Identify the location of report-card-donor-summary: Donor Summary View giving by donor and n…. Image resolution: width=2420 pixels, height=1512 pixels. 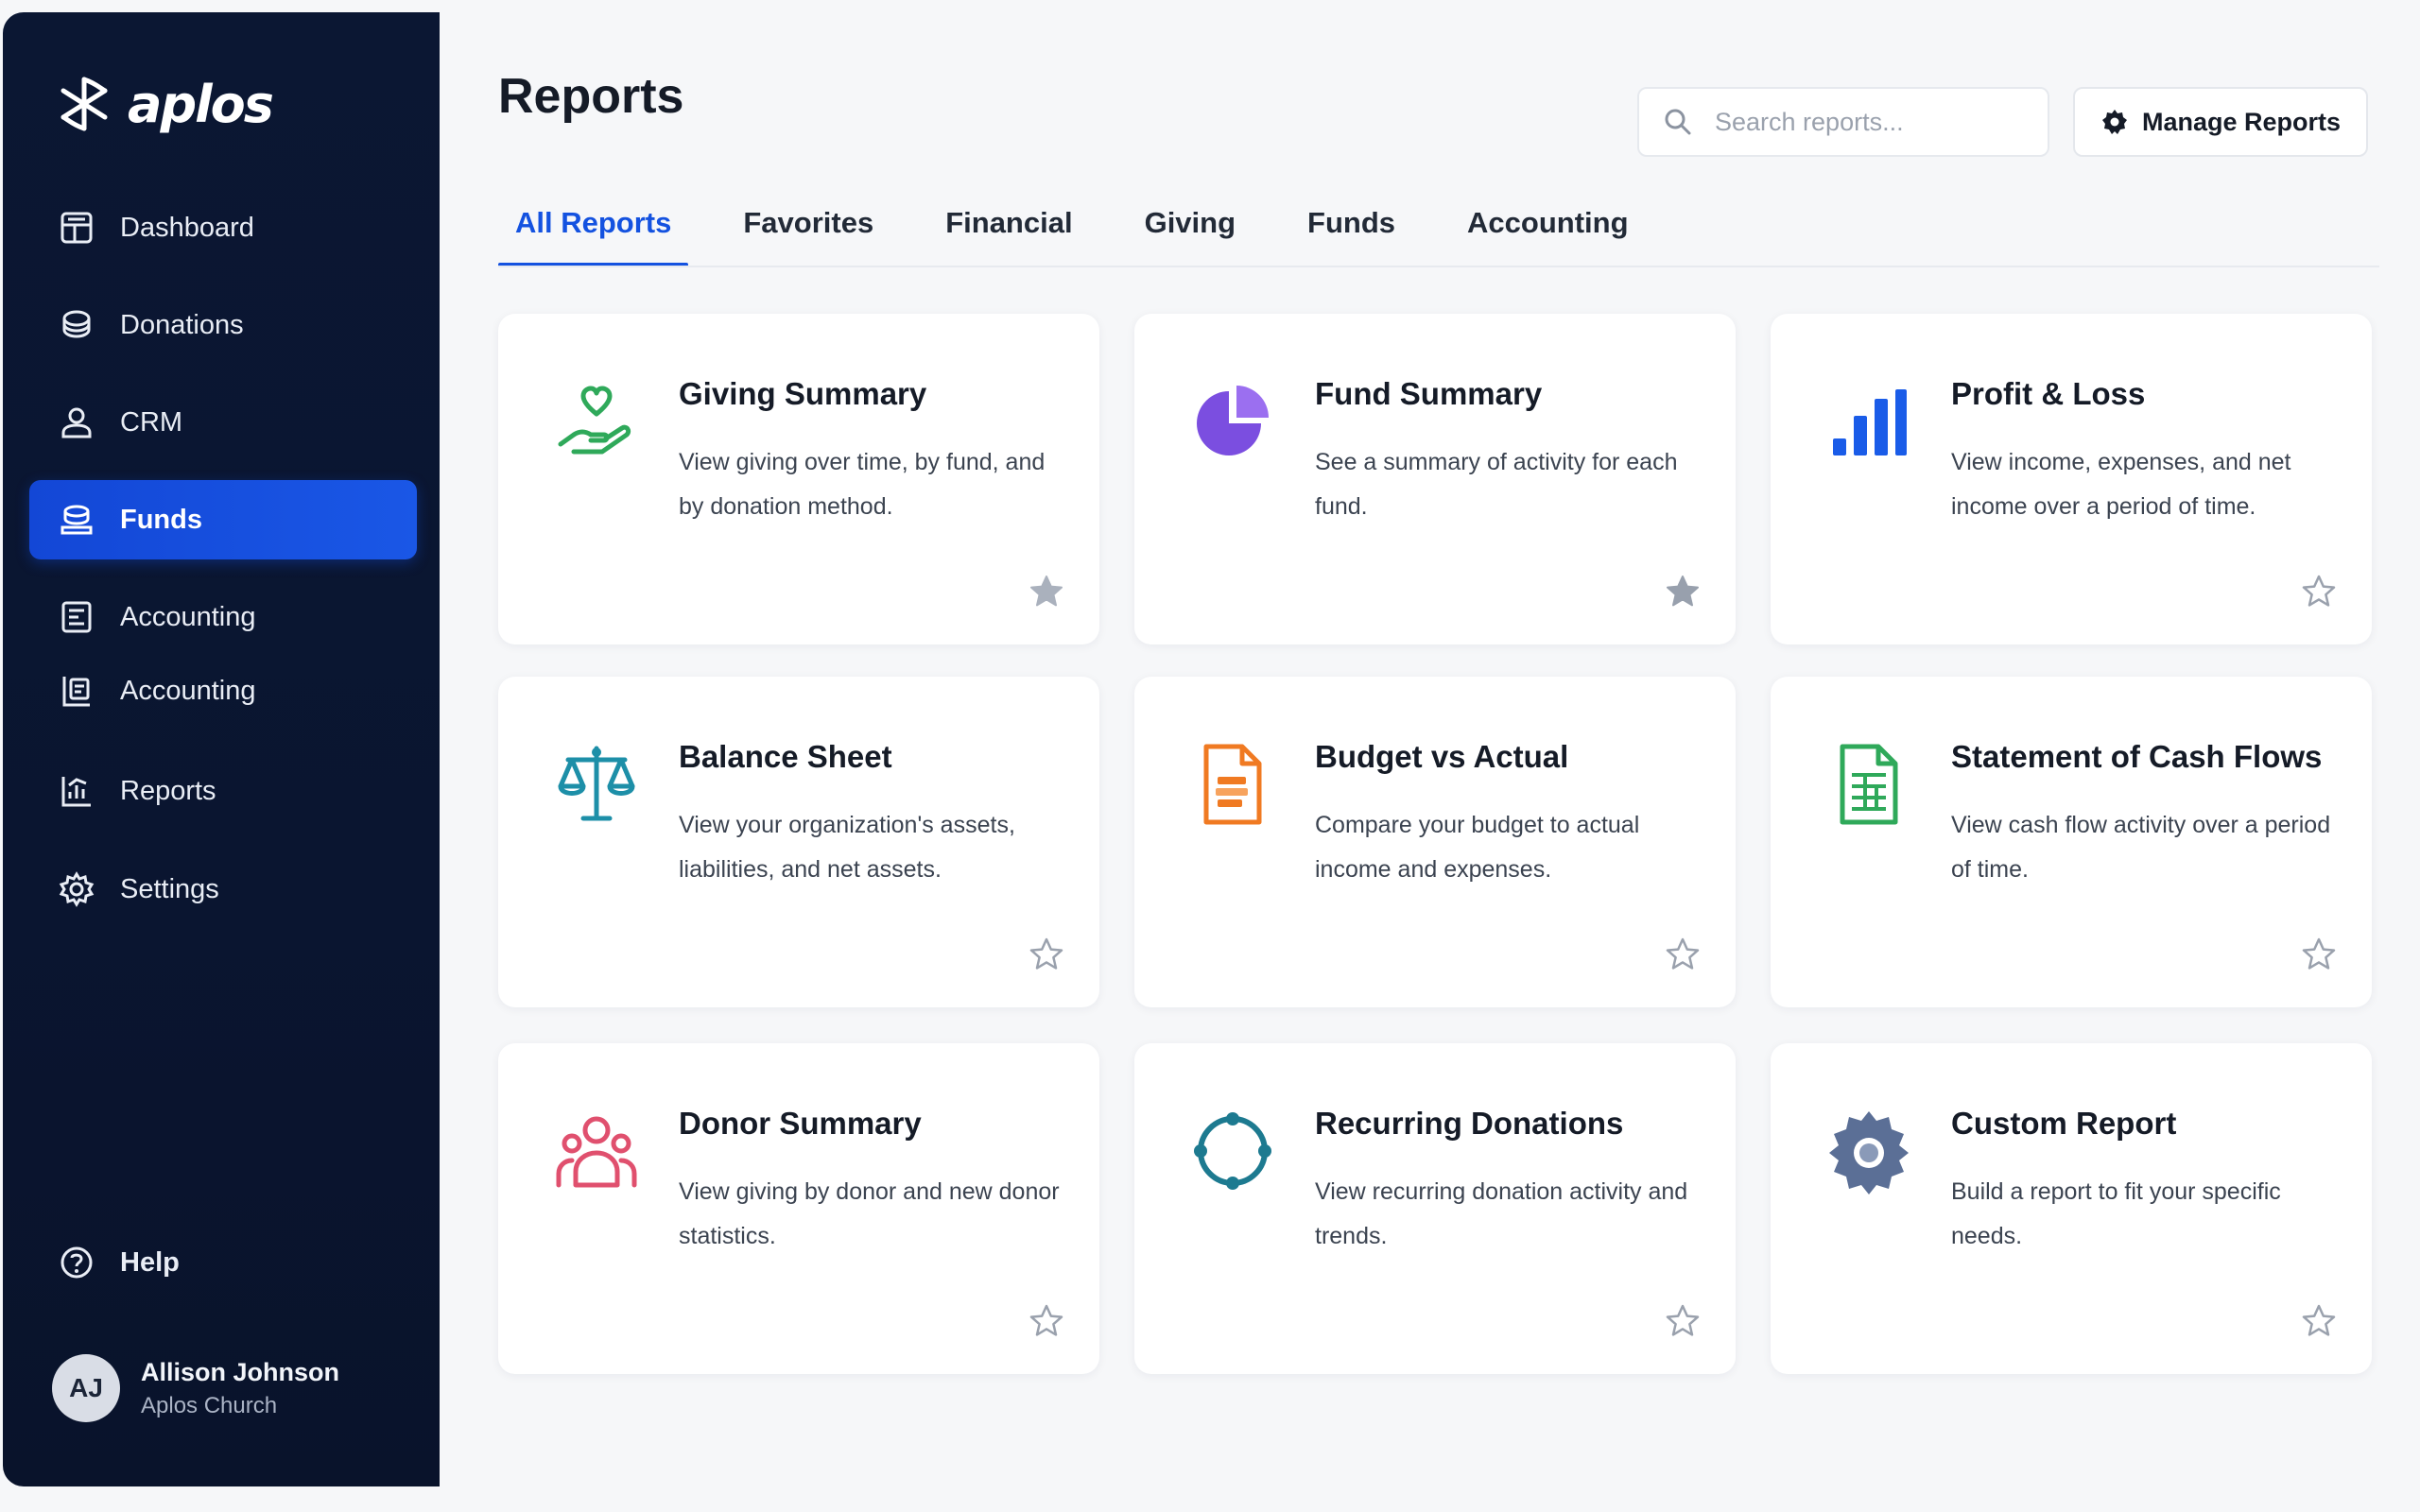
(799, 1208).